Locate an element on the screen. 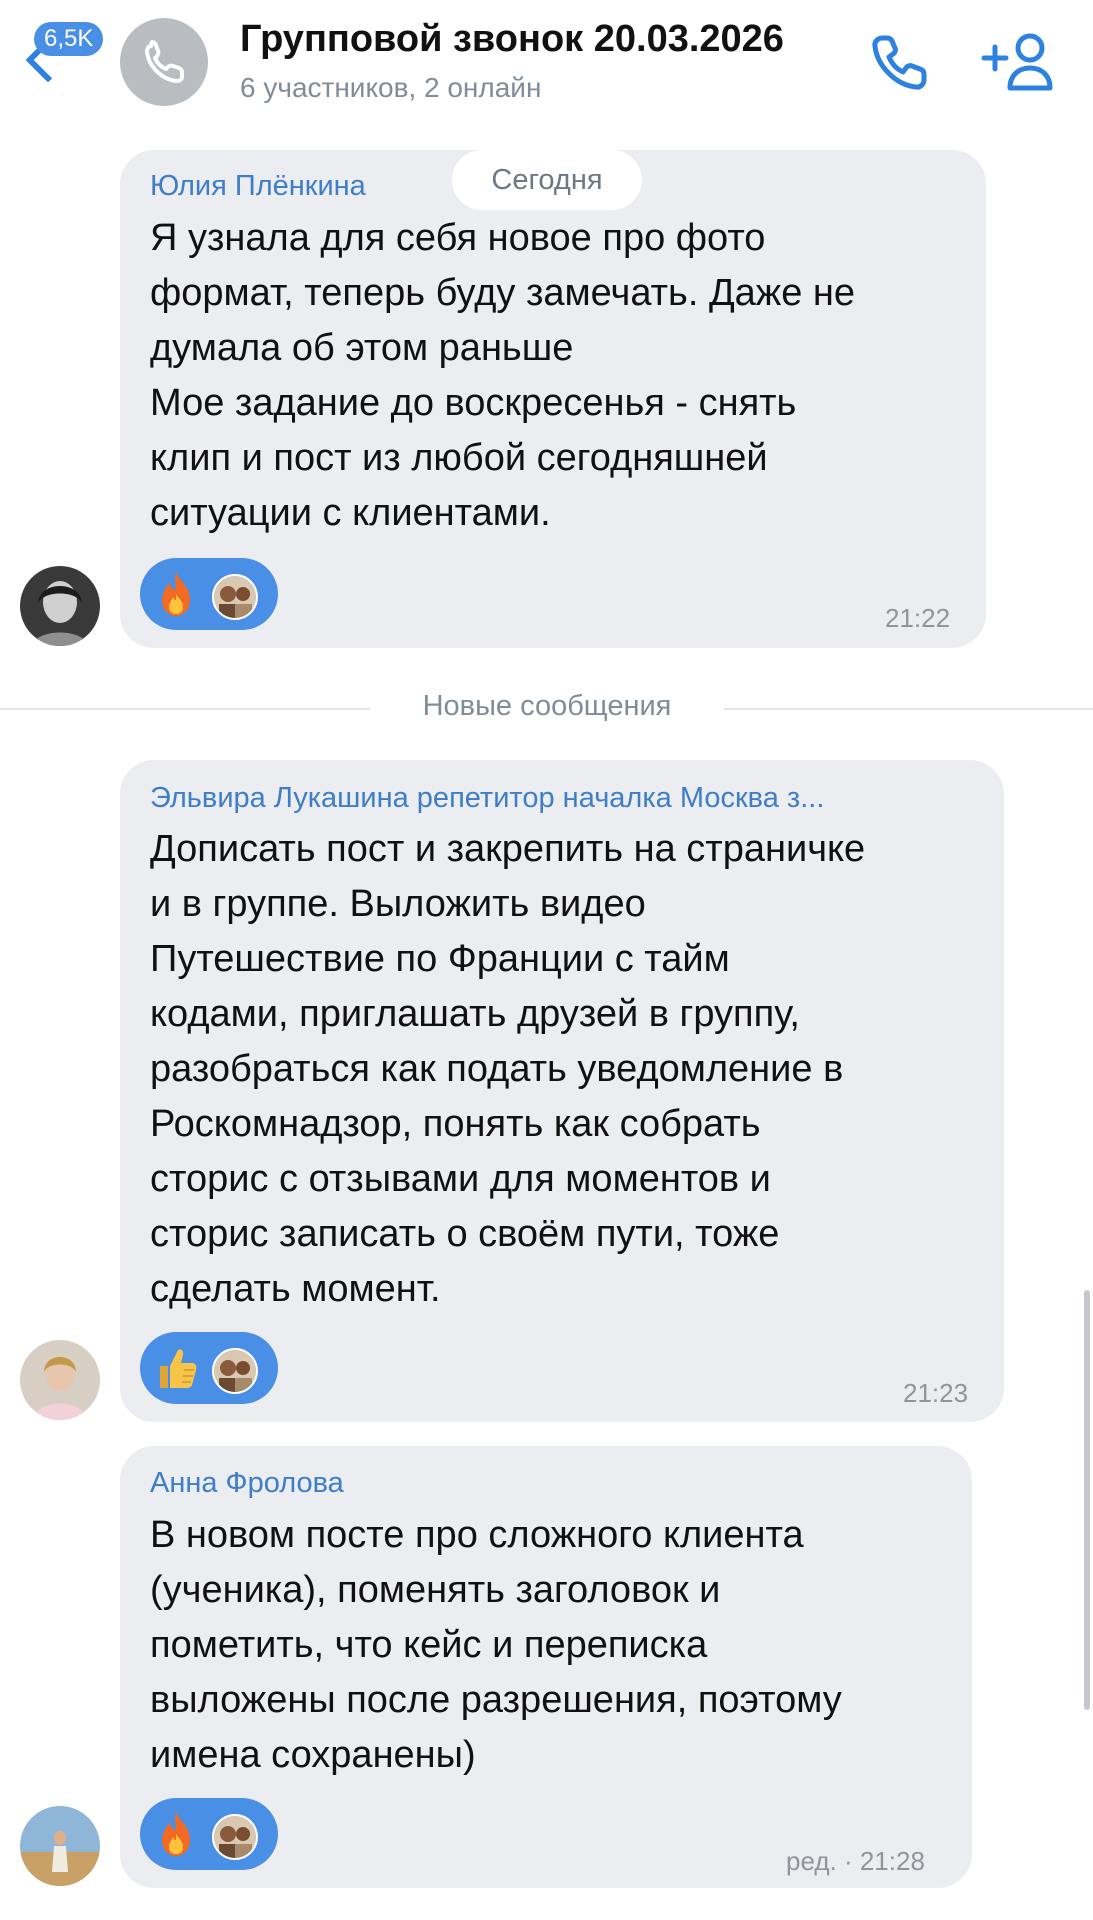 The width and height of the screenshot is (1093, 1920). start-call-button is located at coordinates (900, 62).